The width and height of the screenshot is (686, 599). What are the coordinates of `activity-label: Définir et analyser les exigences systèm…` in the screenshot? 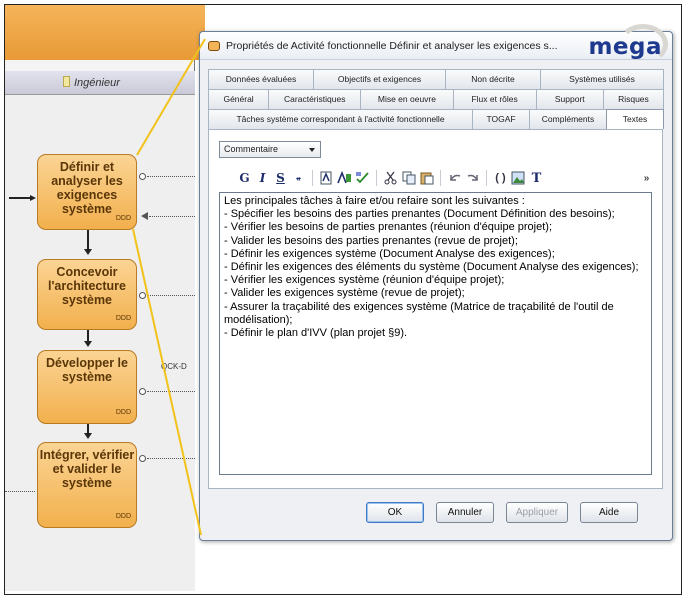 It's located at (87, 188).